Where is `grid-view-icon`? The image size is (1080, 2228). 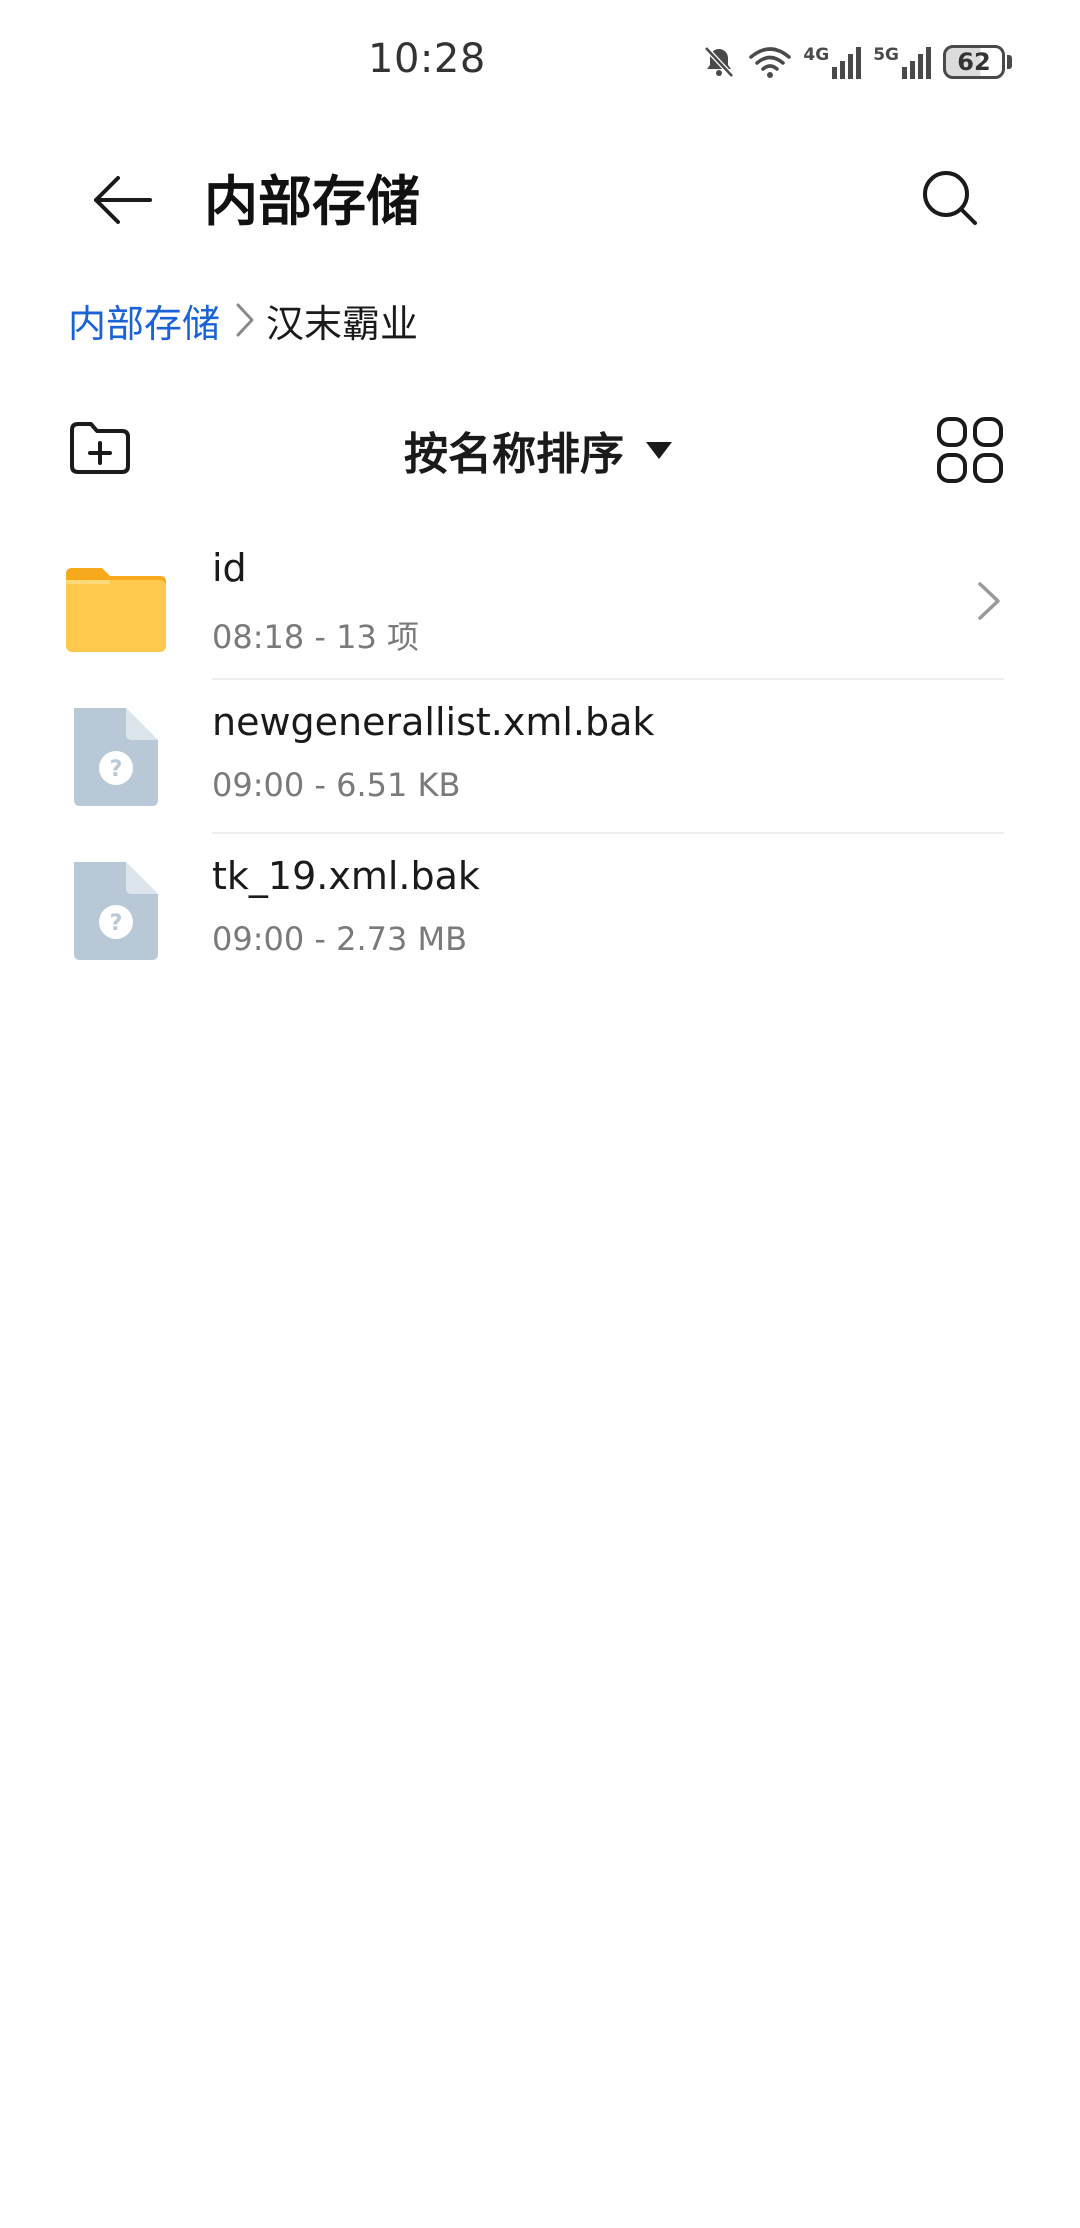
grid-view-icon is located at coordinates (970, 452).